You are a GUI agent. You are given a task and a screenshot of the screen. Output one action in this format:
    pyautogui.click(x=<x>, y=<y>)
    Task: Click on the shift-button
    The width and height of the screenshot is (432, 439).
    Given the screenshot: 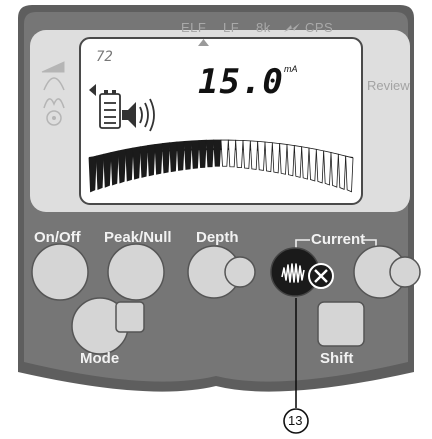 What is the action you would take?
    pyautogui.click(x=341, y=324)
    